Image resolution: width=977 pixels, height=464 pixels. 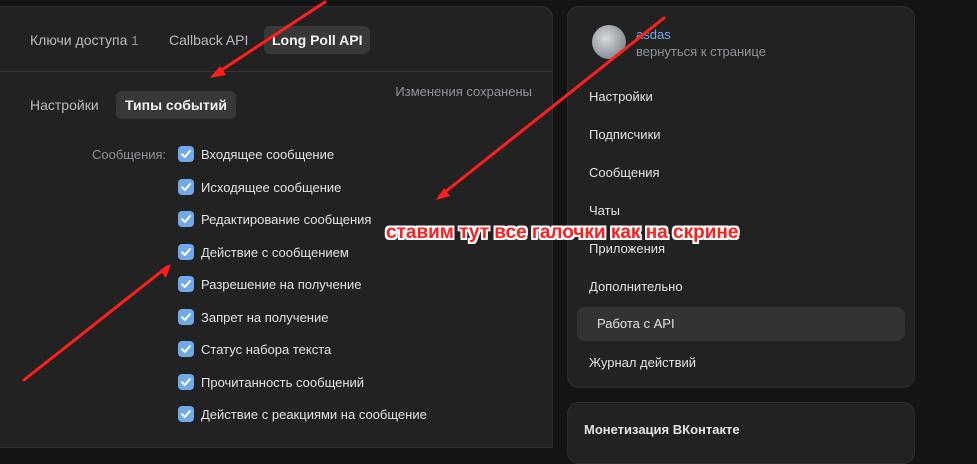 I want to click on tab-access-keys-count: 1, so click(x=135, y=40).